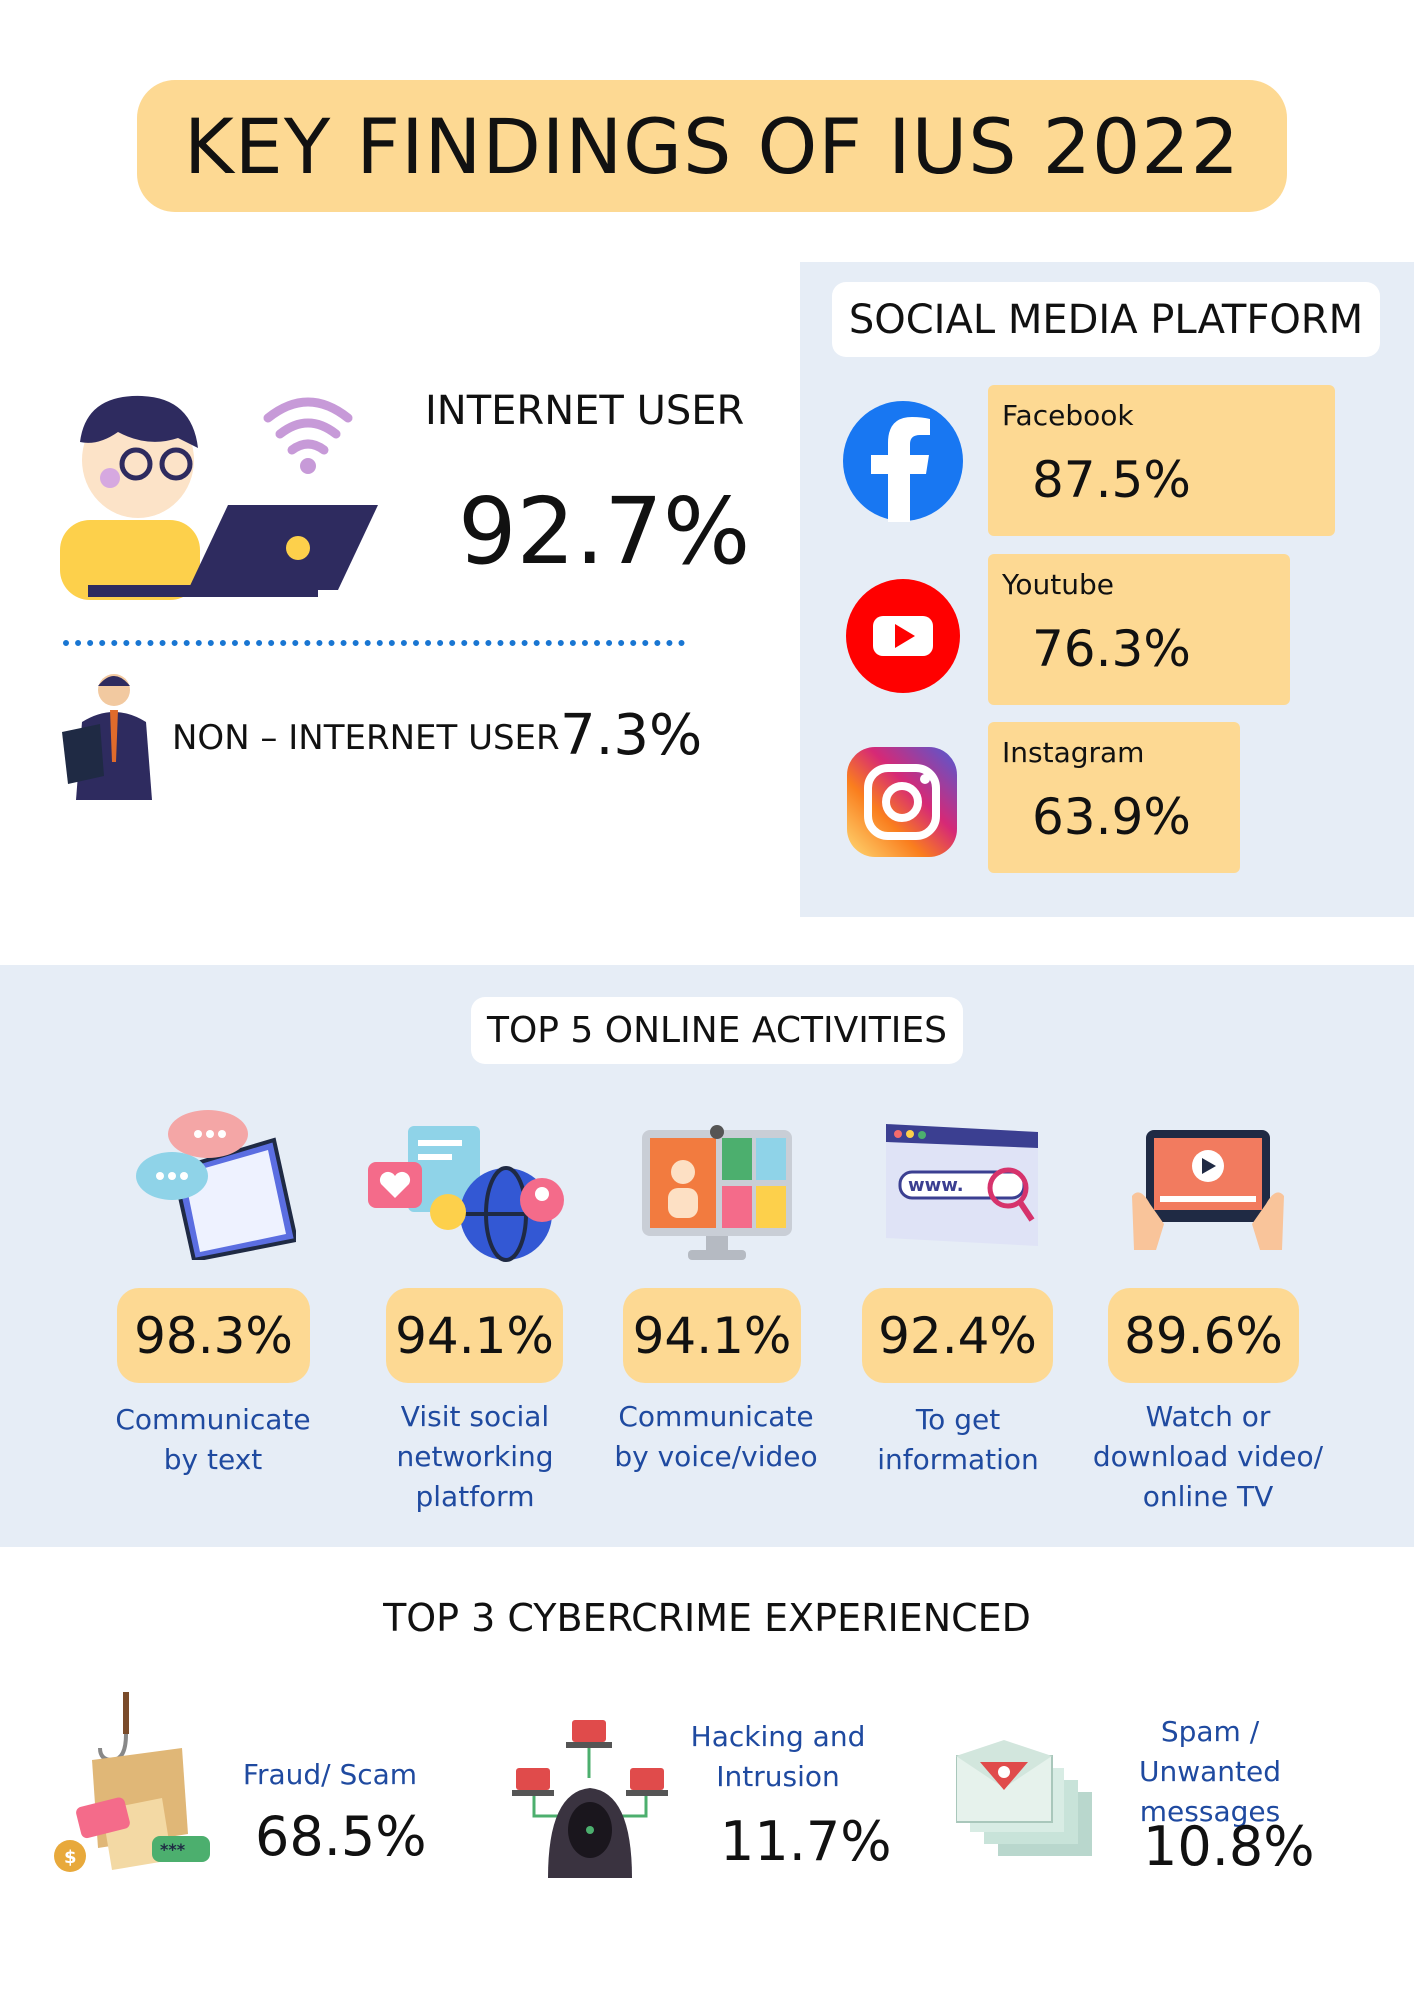  Describe the element at coordinates (1111, 649) in the screenshot. I see `youtube-value: 76.3%` at that location.